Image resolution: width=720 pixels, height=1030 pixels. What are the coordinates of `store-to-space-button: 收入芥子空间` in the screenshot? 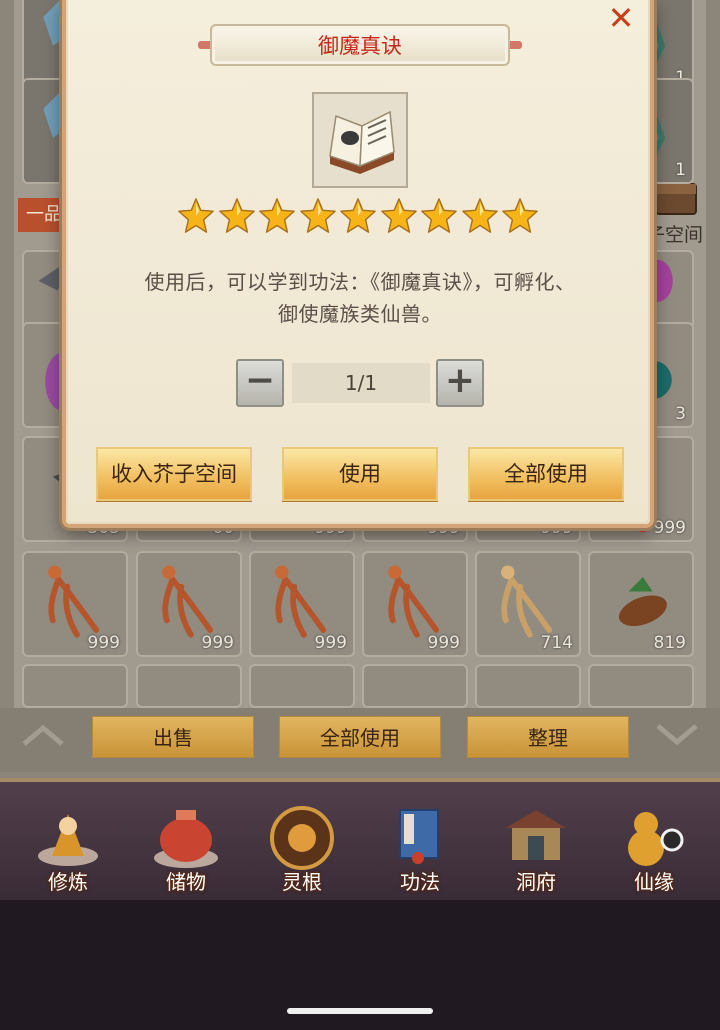 It's located at (174, 474).